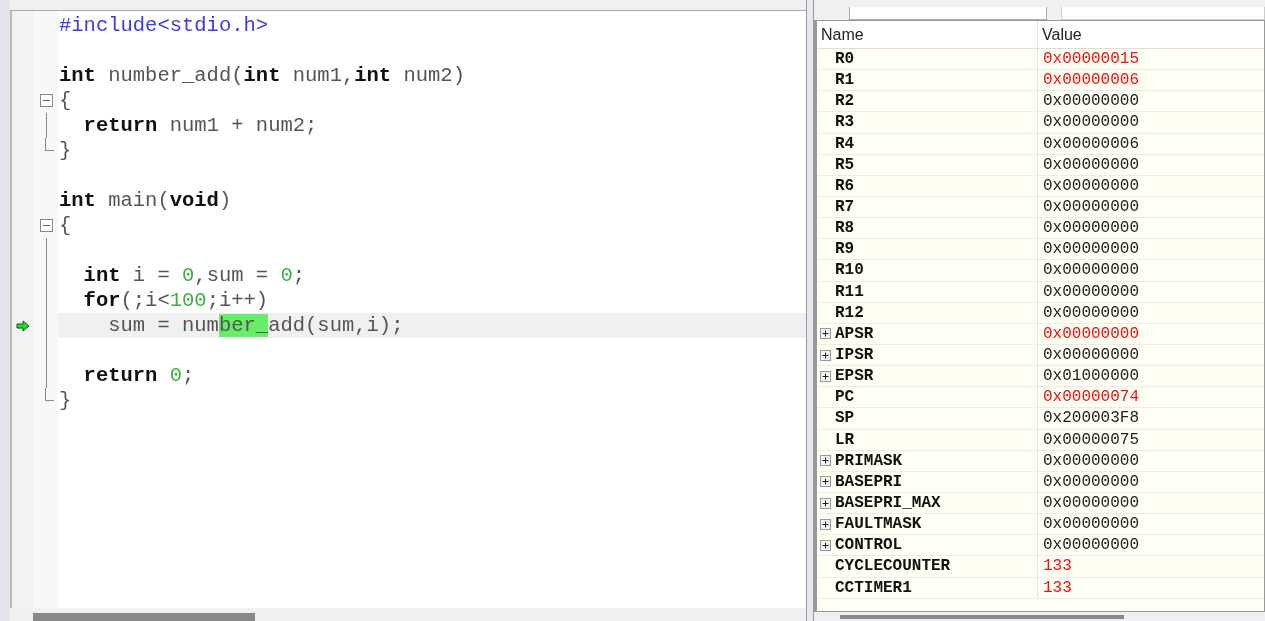 This screenshot has height=621, width=1265. What do you see at coordinates (869, 545) in the screenshot?
I see `register-name: CONTROL` at bounding box center [869, 545].